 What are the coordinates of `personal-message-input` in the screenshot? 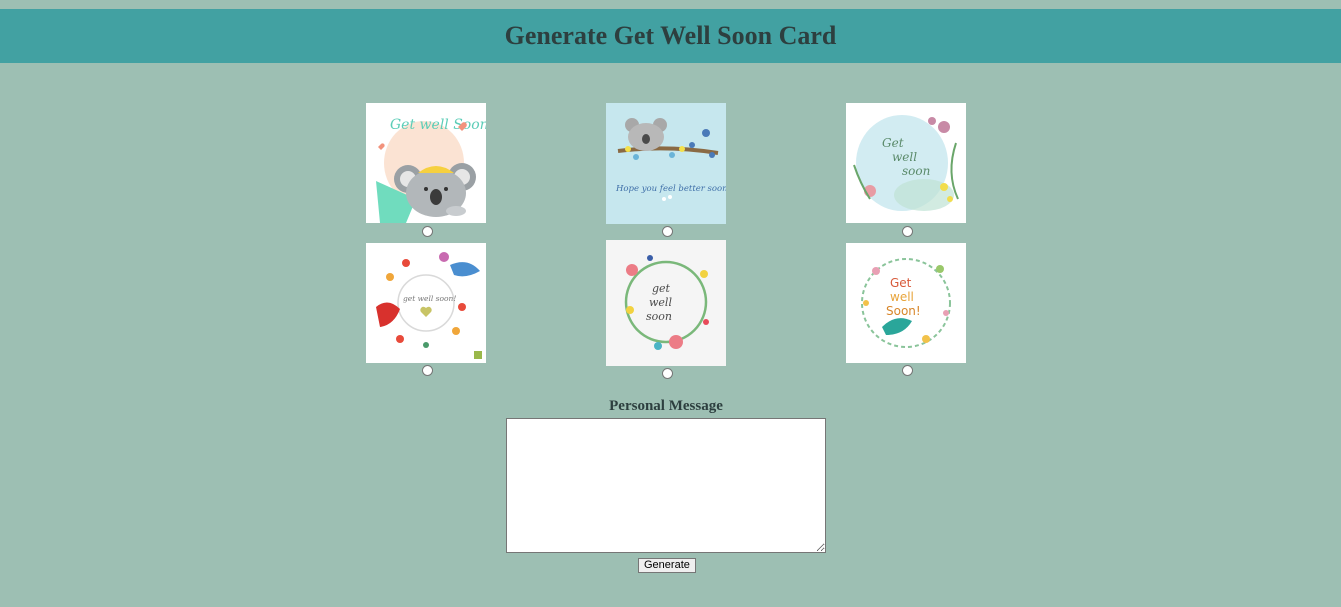 It's located at (666, 485).